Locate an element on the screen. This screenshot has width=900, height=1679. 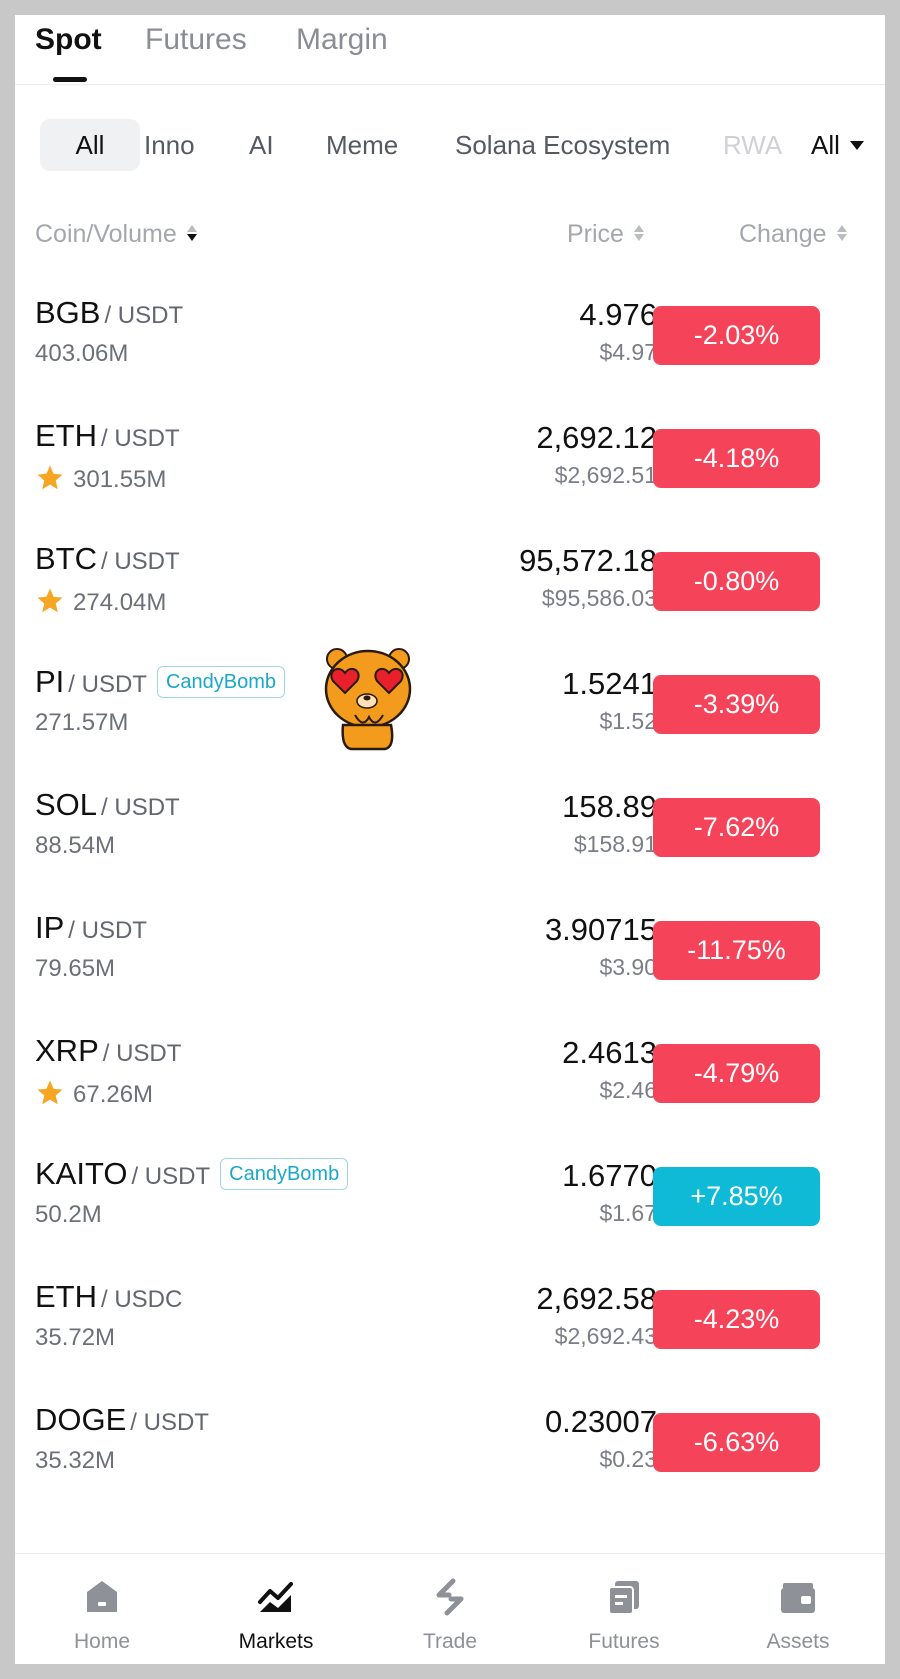
volume: 301.55M is located at coordinates (120, 479).